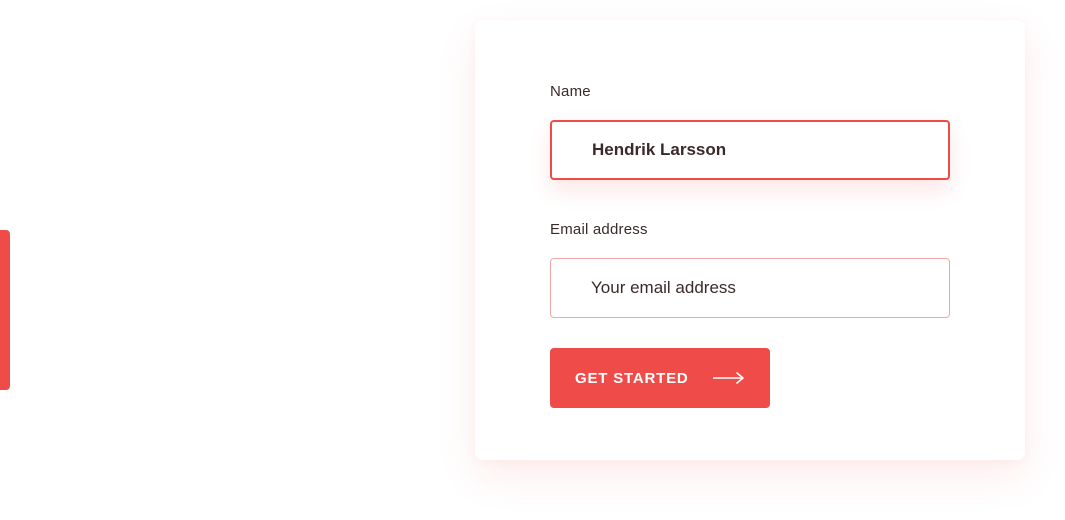 The image size is (1065, 520). What do you see at coordinates (5, 310) in the screenshot?
I see `side-accent-bar` at bounding box center [5, 310].